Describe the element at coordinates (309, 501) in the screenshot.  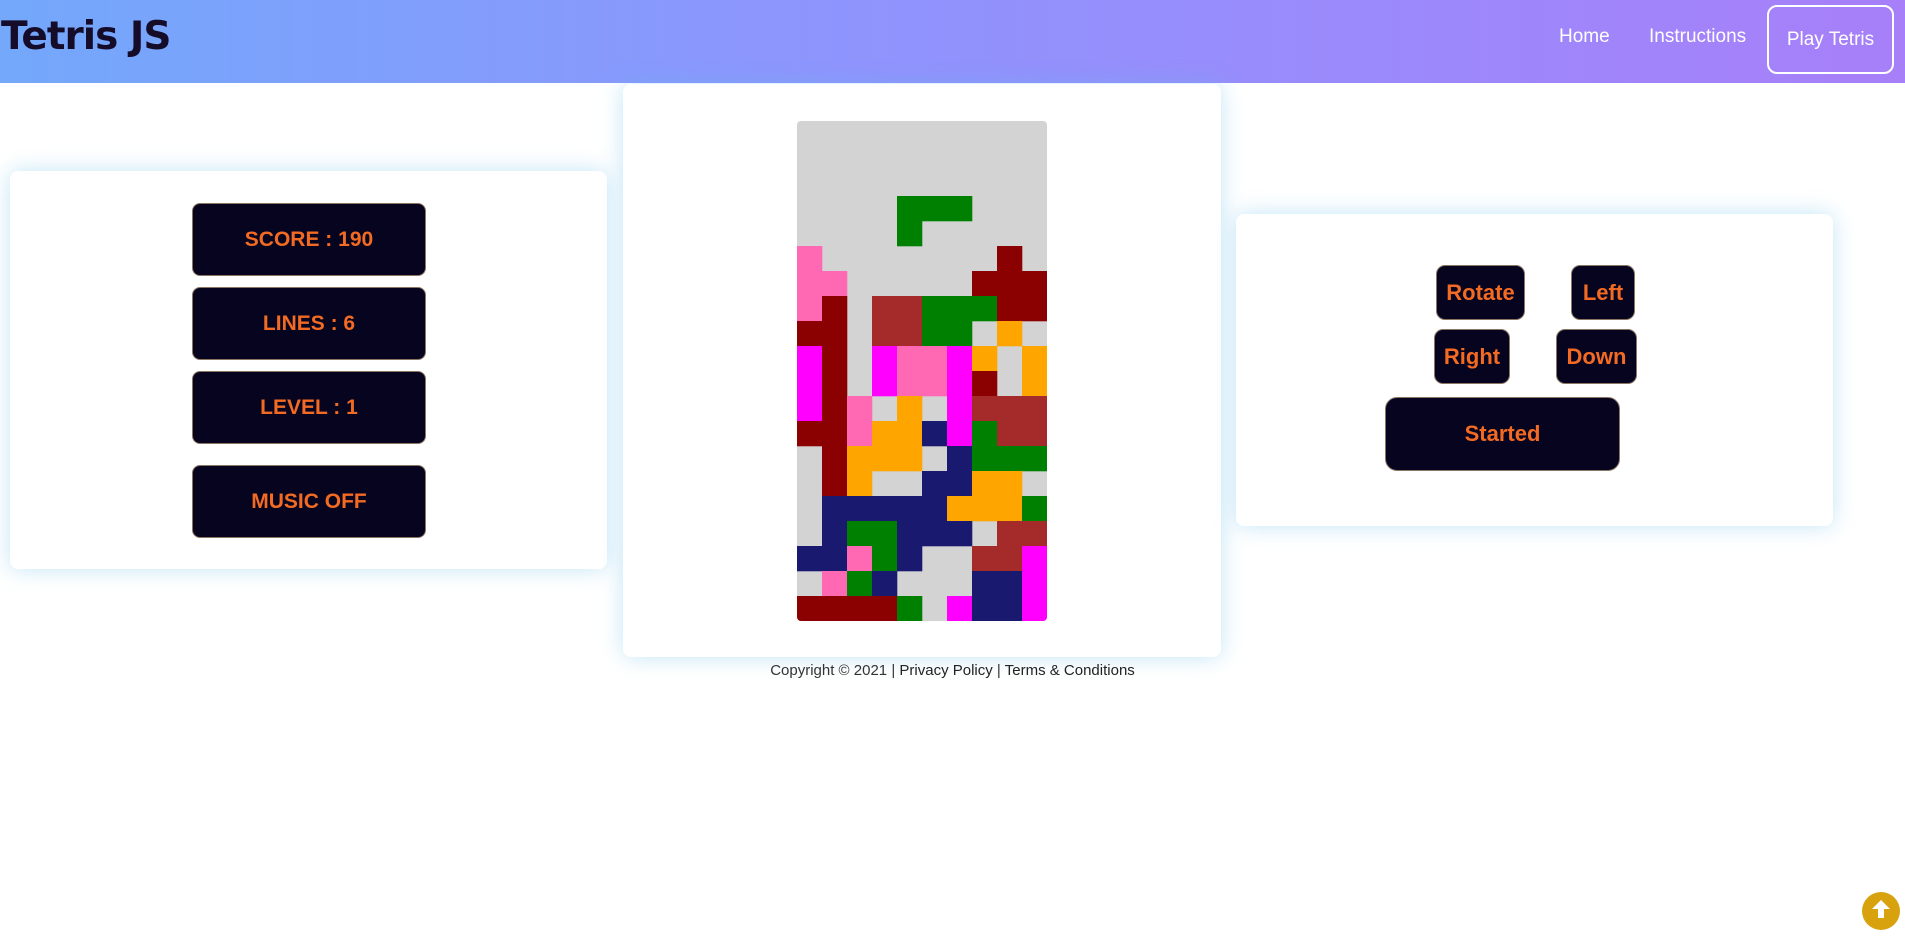
I see `music-toggle-button: MUSIC OFF` at that location.